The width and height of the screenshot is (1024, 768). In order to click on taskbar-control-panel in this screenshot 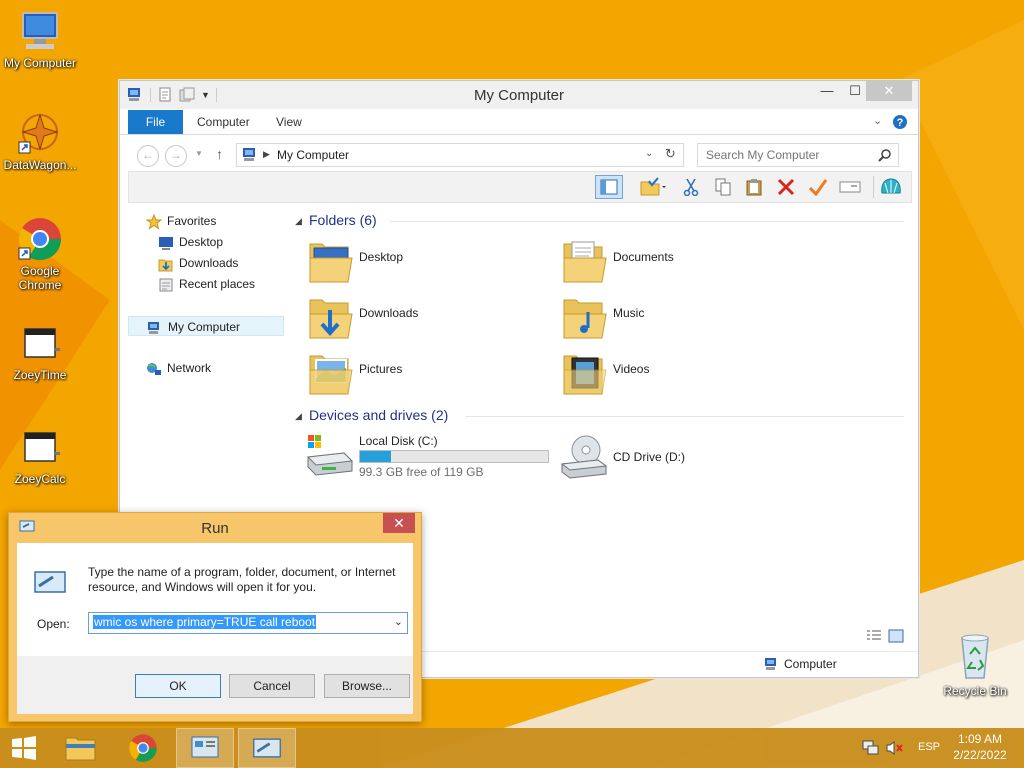, I will do `click(205, 748)`.